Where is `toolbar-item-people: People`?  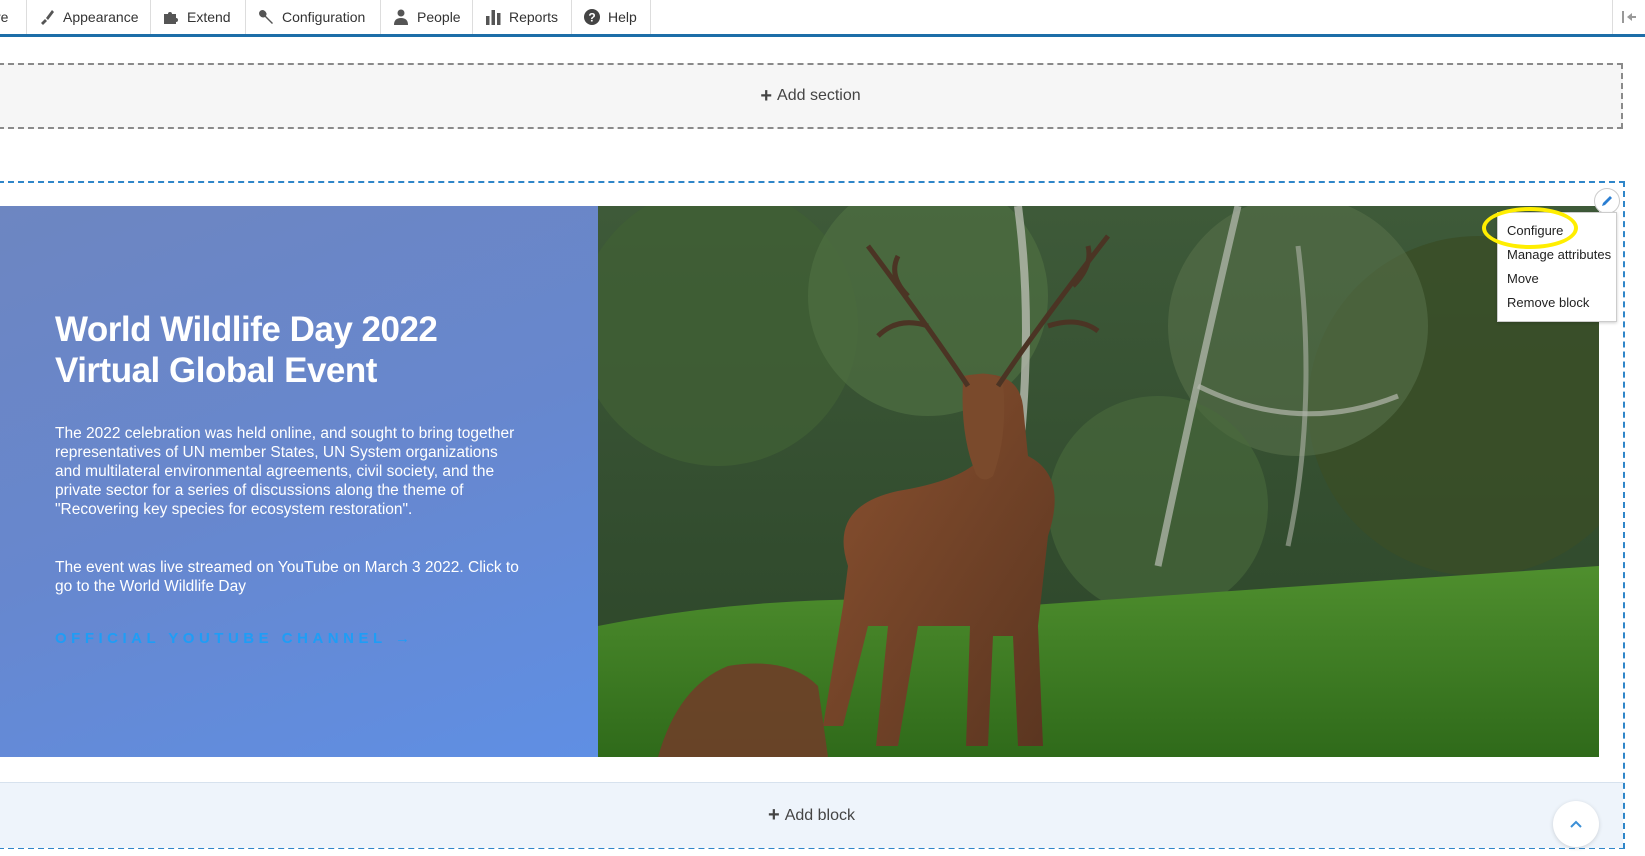
toolbar-item-people: People is located at coordinates (427, 17).